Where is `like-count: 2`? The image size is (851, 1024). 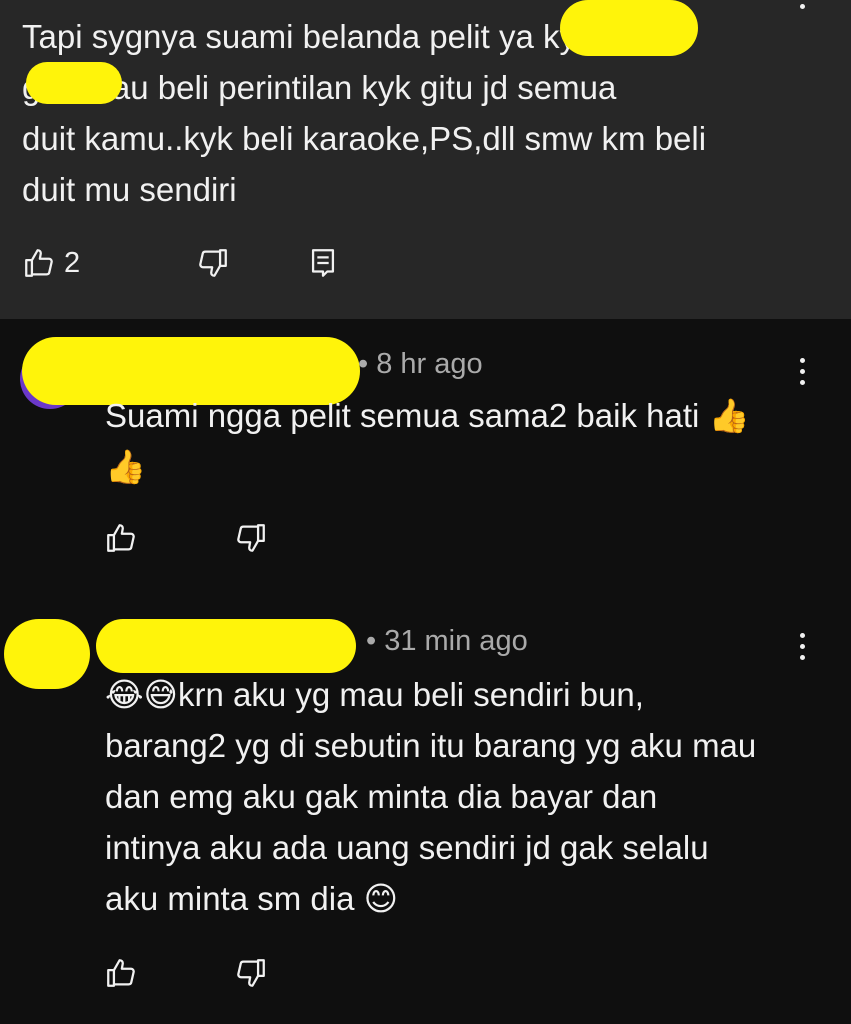
like-count: 2 is located at coordinates (72, 262).